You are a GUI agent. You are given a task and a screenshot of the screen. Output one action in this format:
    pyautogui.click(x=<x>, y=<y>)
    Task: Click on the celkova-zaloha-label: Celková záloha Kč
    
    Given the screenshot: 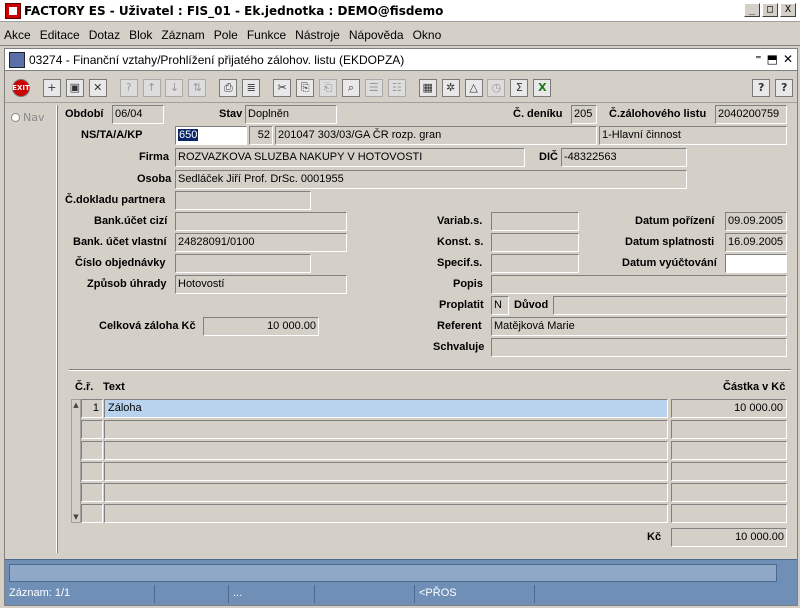 What is the action you would take?
    pyautogui.click(x=147, y=326)
    